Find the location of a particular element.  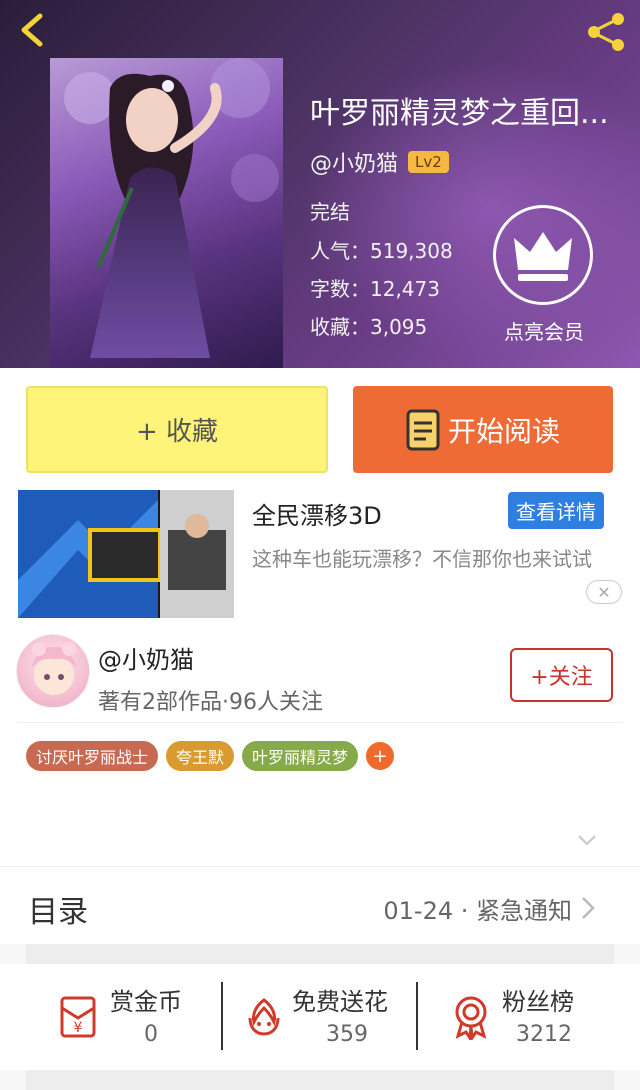

reward-coins: ¥ 赏金币 0 is located at coordinates (131, 1016).